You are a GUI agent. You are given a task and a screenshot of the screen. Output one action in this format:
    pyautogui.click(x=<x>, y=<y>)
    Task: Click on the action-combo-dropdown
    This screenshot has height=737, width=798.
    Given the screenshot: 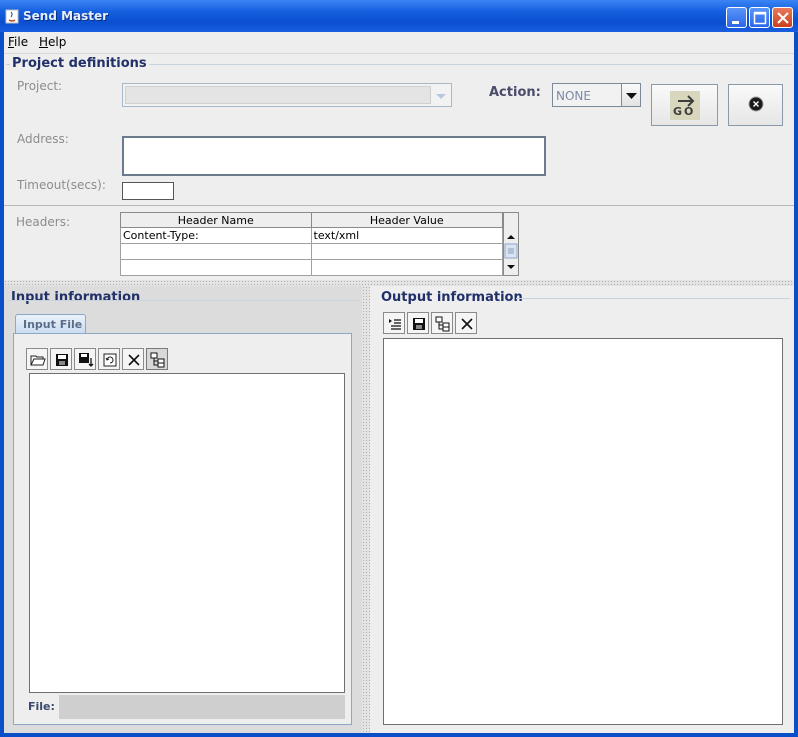 What is the action you would take?
    pyautogui.click(x=630, y=95)
    